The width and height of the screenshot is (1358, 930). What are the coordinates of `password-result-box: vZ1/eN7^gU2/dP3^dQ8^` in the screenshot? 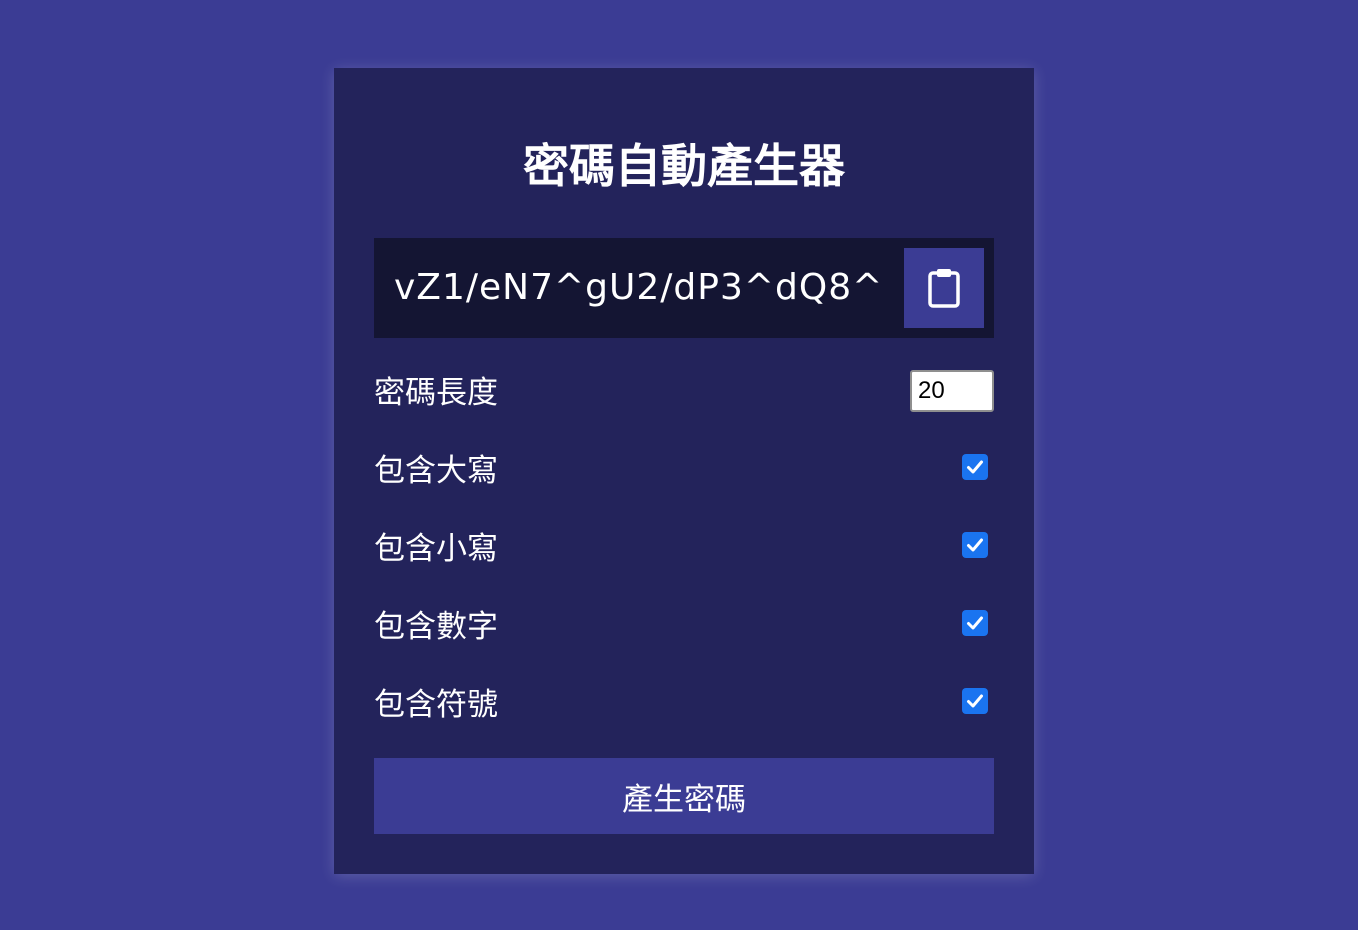 It's located at (684, 288).